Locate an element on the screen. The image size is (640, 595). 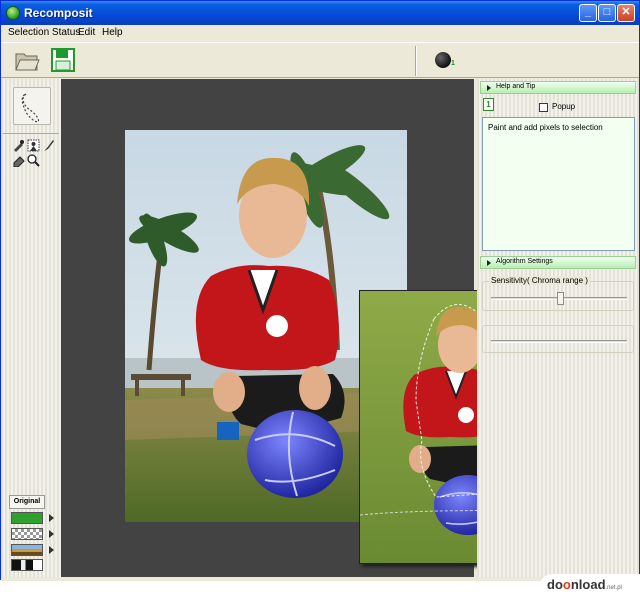
original-tab: Original is located at coordinates (27, 502).